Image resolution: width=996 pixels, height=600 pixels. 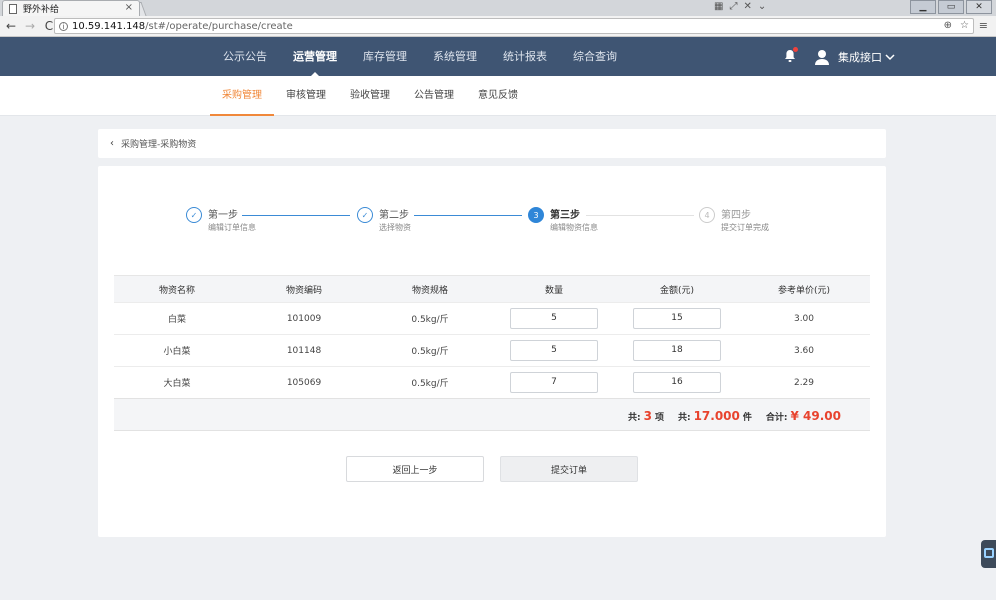 I want to click on nav-item-reports: 统计报表, so click(x=525, y=56).